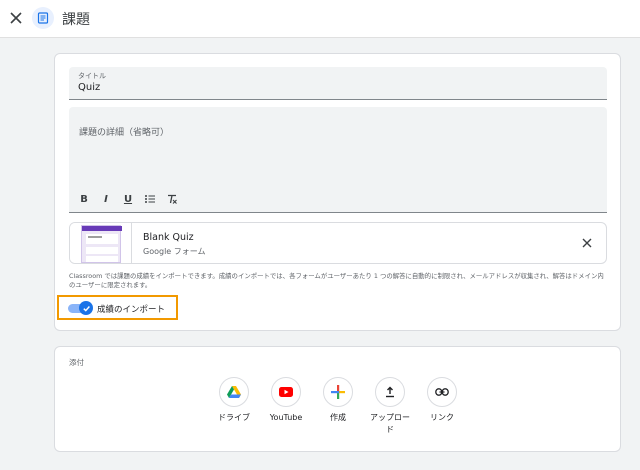  Describe the element at coordinates (172, 199) in the screenshot. I see `clear-formatting-icon` at that location.